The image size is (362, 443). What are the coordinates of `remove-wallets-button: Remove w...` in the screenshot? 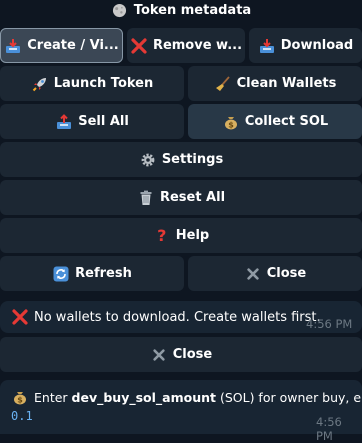 It's located at (186, 45).